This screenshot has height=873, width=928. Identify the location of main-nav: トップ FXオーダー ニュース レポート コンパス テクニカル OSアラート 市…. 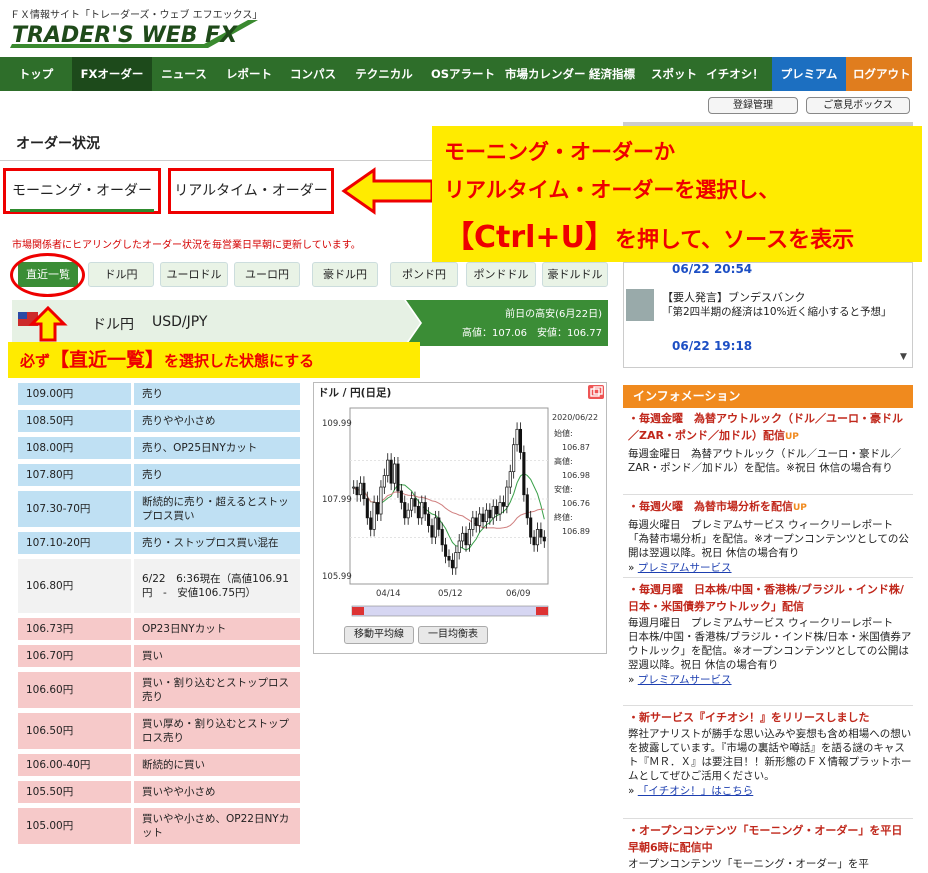
(456, 74).